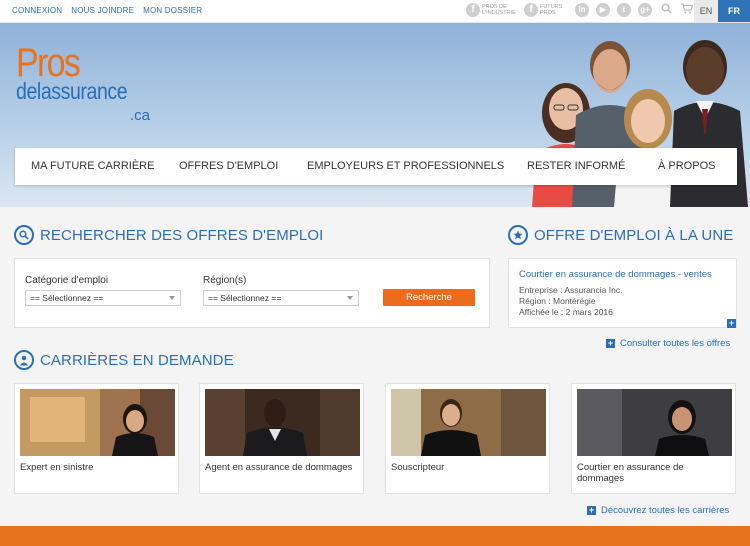 The image size is (750, 546). What do you see at coordinates (645, 10) in the screenshot?
I see `google-plus-icon: g+` at bounding box center [645, 10].